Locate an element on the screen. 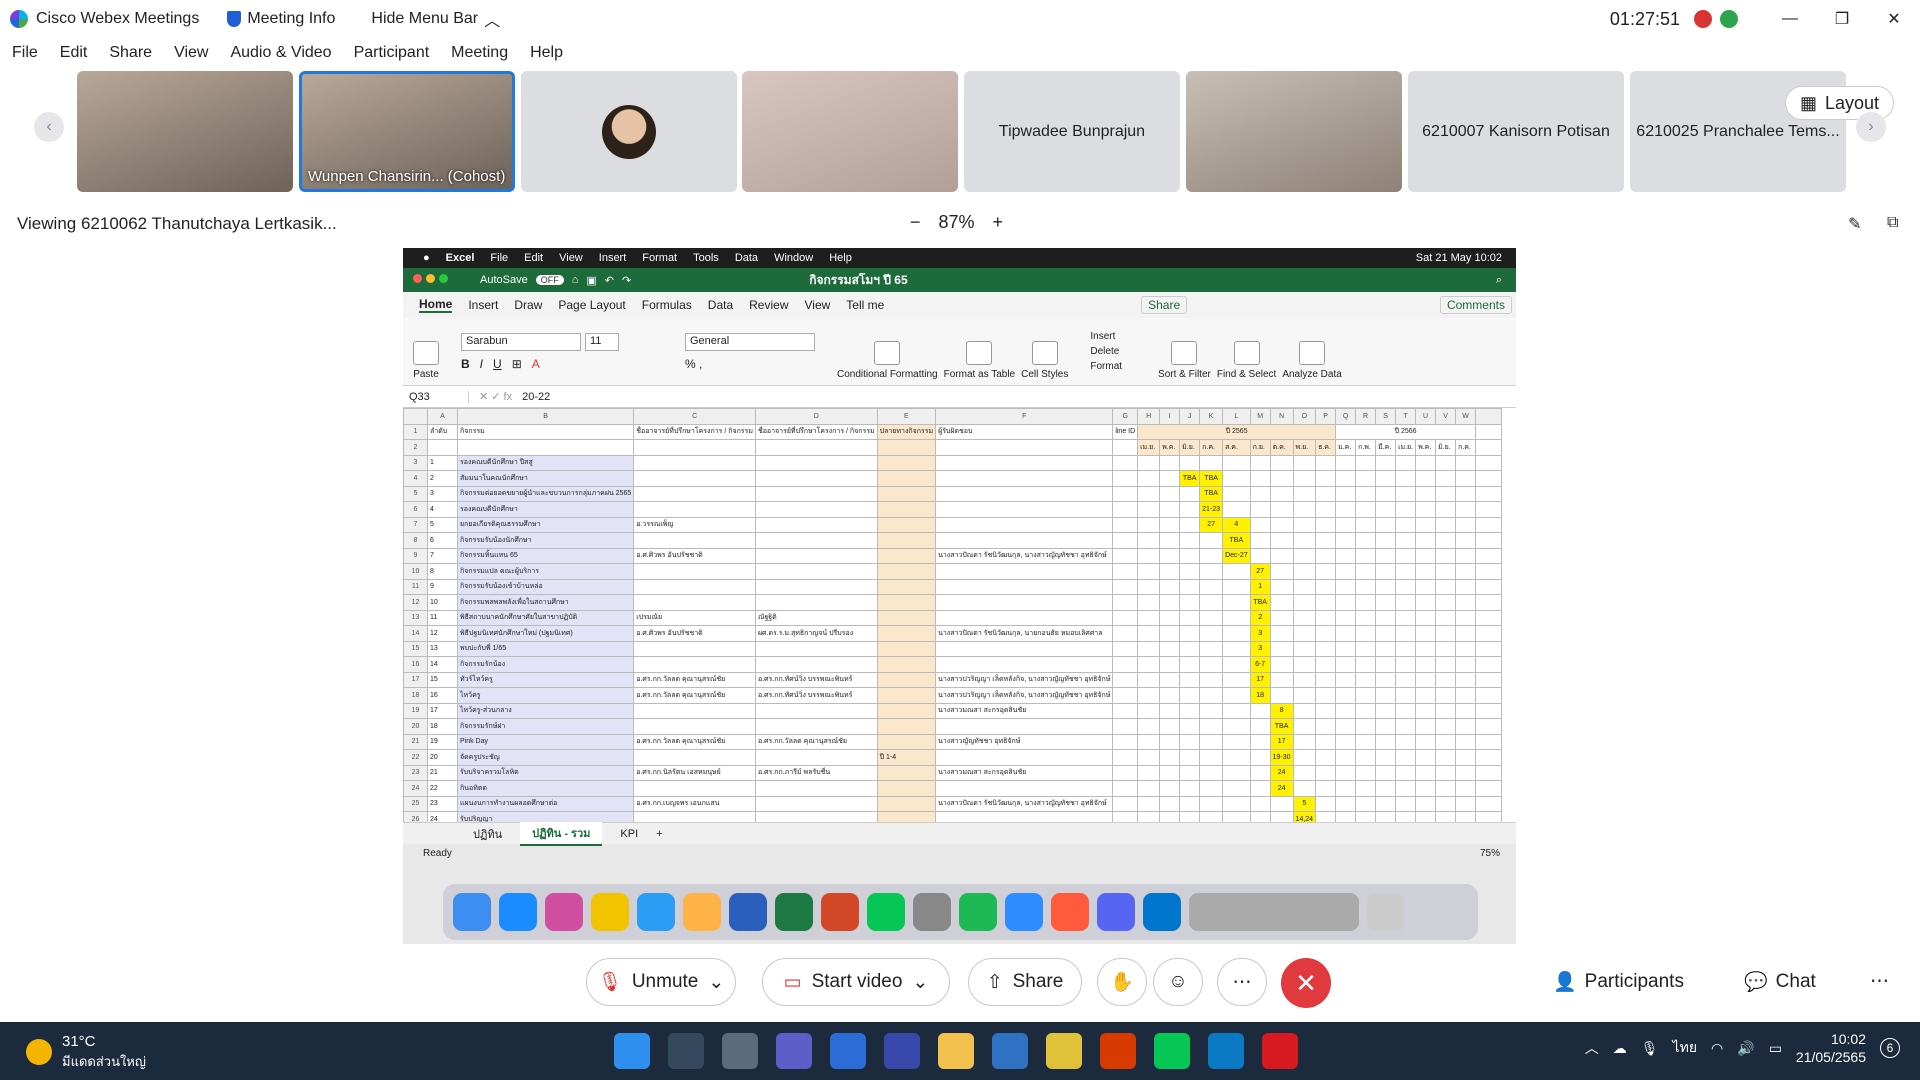 This screenshot has height=1080, width=1920. chevron-left-icon: ‹ is located at coordinates (49, 127).